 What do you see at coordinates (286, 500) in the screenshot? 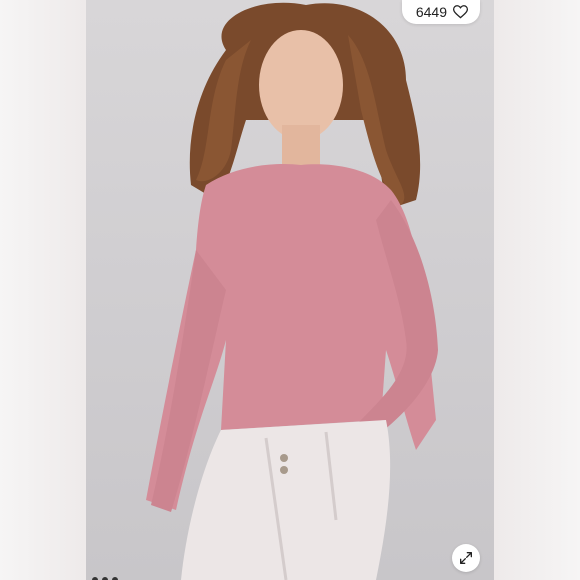
I see `satin-pants` at bounding box center [286, 500].